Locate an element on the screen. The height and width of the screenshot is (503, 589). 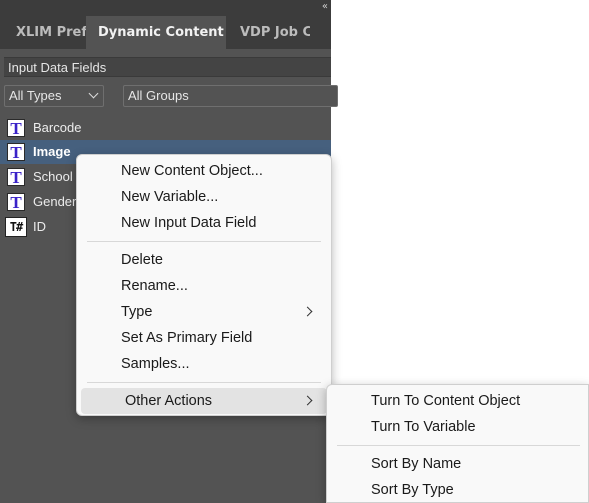
tab-vdp-job: VDP Job C is located at coordinates (268, 32).